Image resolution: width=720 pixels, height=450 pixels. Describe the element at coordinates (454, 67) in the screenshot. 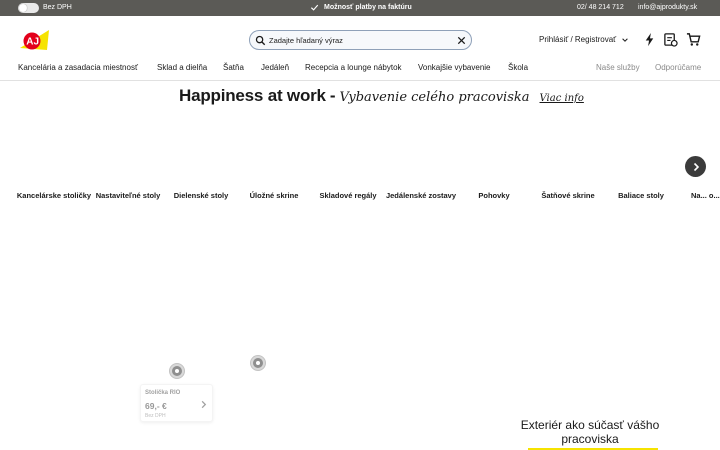

I see `nav-item-outdoor: Vonkajšie vybavenie` at that location.